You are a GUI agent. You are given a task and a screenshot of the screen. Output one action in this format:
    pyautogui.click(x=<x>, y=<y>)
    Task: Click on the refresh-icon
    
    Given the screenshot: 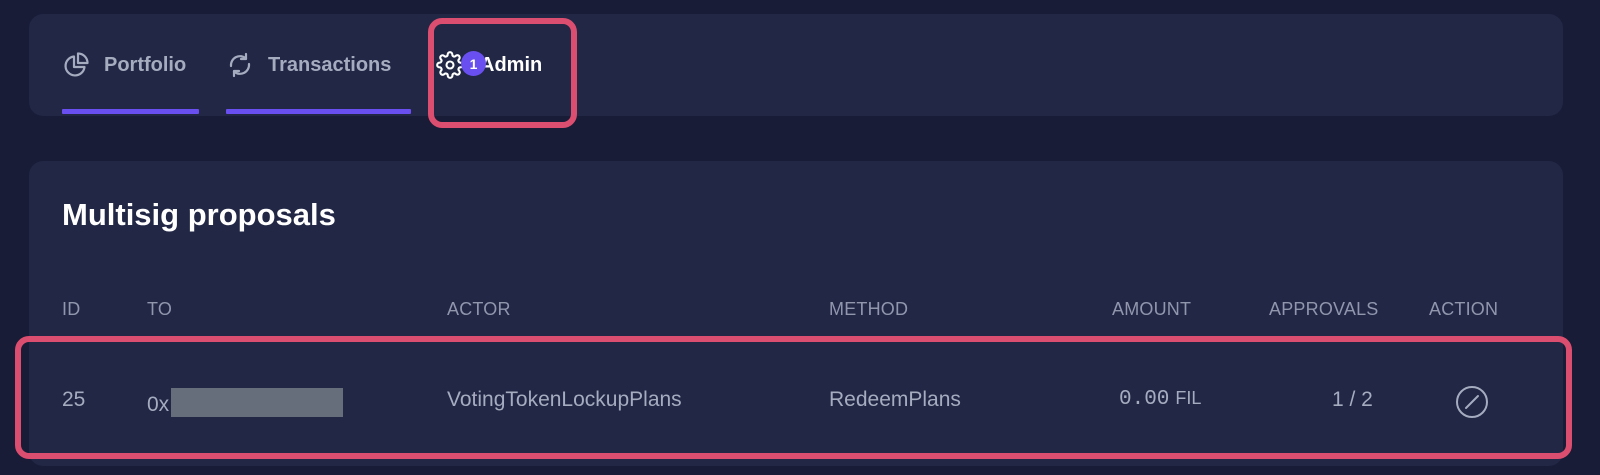 What is the action you would take?
    pyautogui.click(x=240, y=65)
    